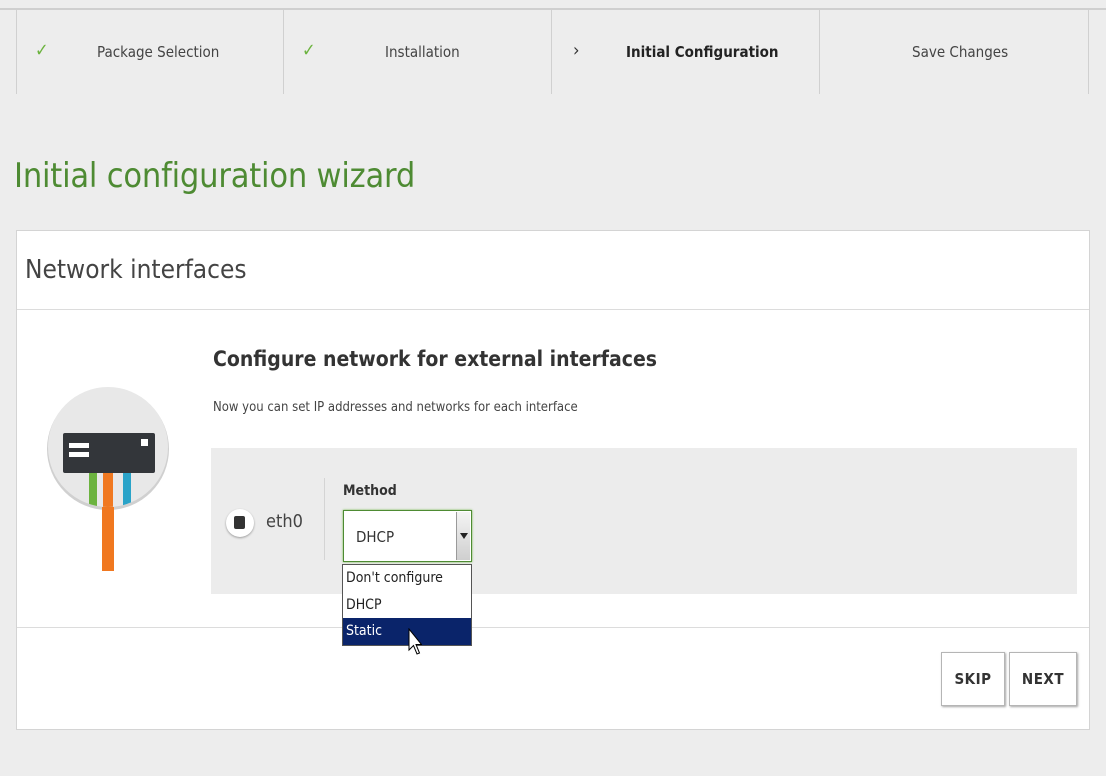 The width and height of the screenshot is (1106, 776). I want to click on method-select-value: DHCP, so click(375, 537).